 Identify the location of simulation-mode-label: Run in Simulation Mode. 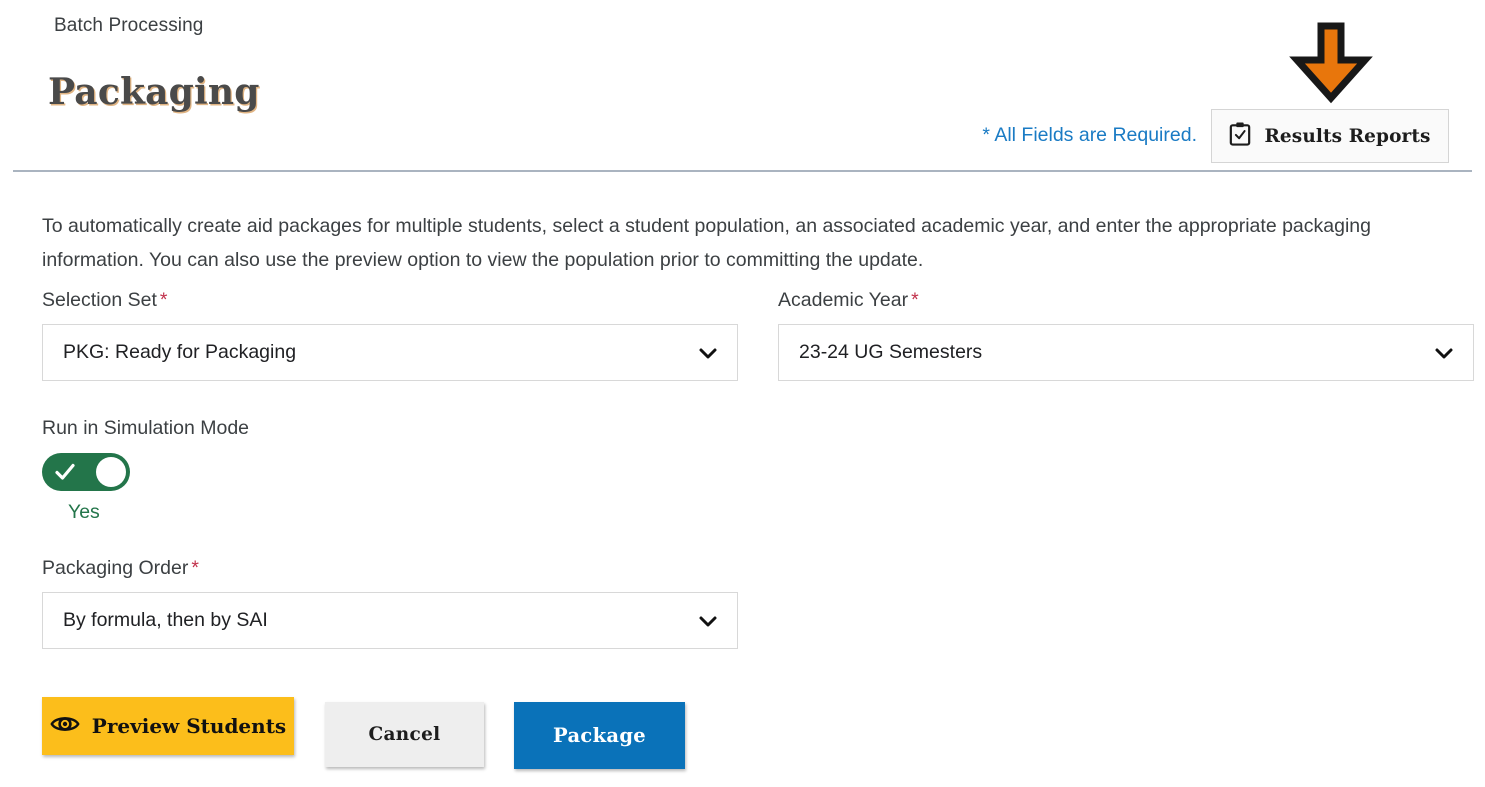
(146, 428).